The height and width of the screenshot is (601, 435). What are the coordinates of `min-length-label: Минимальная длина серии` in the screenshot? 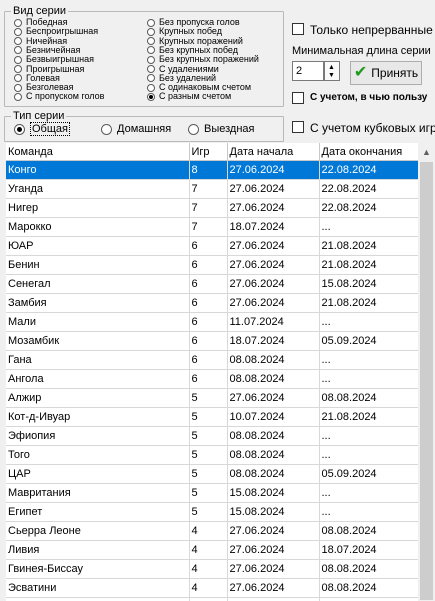 It's located at (361, 51).